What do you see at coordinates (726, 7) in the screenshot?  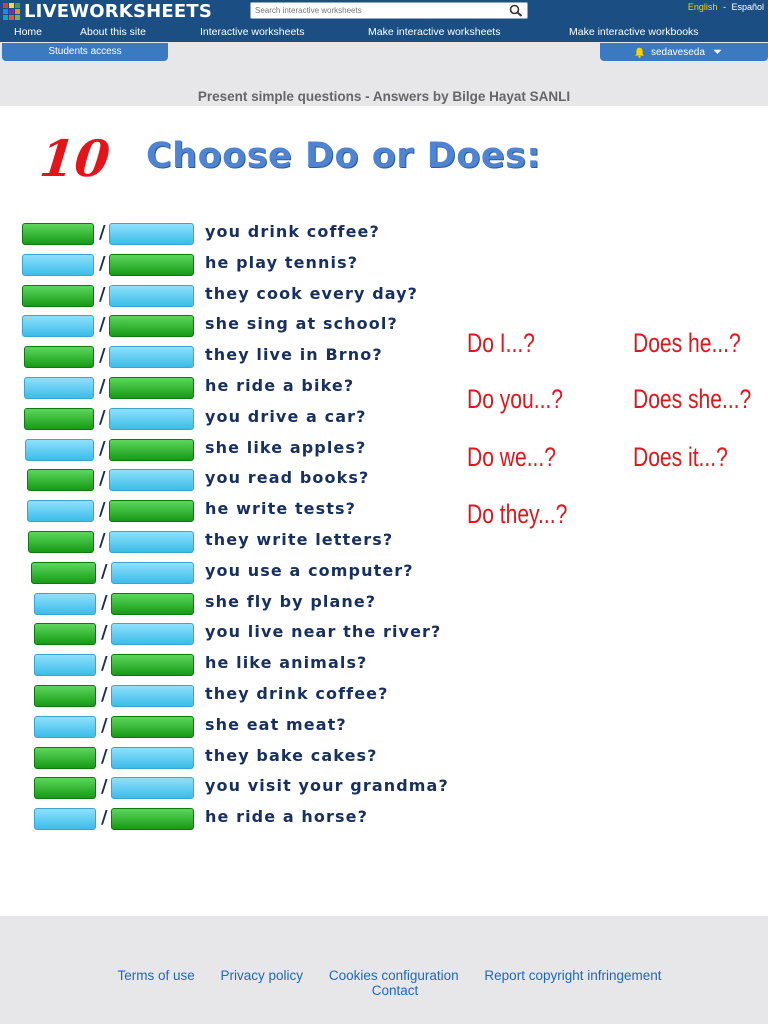 I see `language-switch: English - Español` at bounding box center [726, 7].